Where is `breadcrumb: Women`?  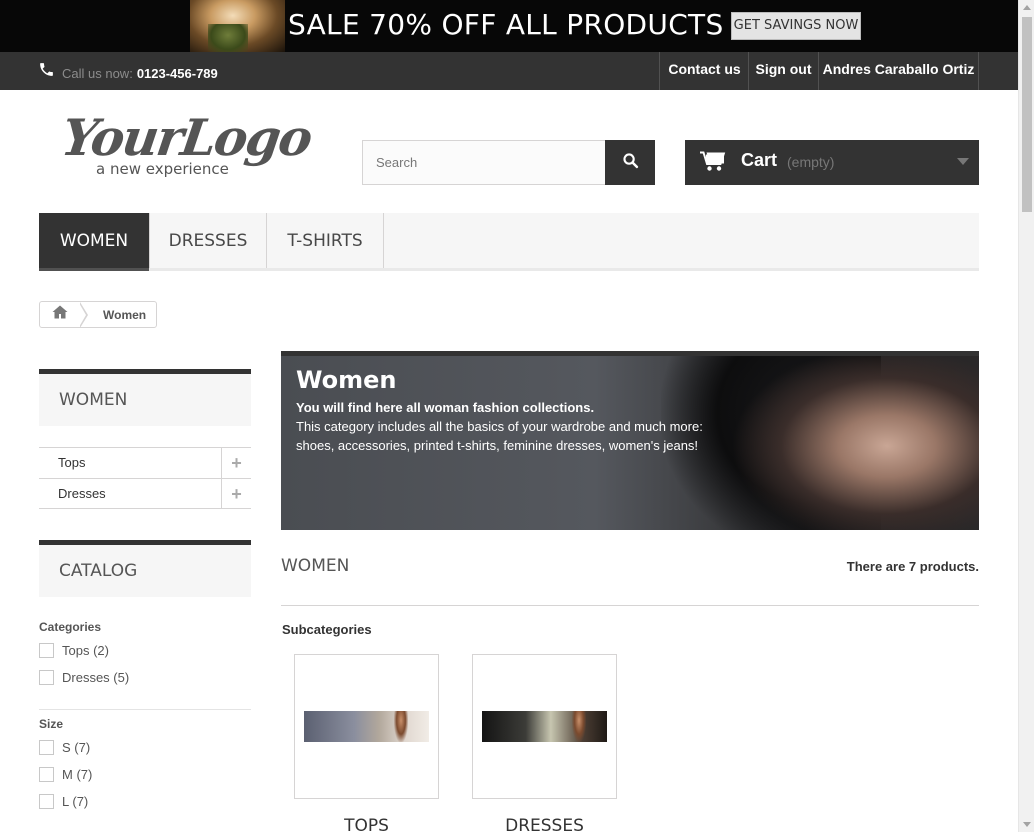
breadcrumb: Women is located at coordinates (98, 314).